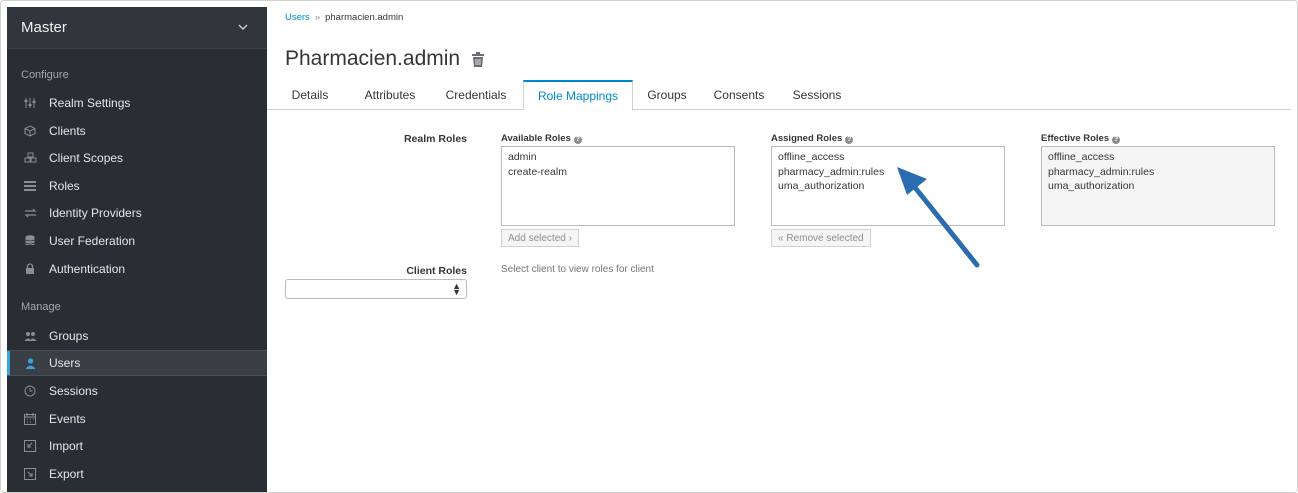 This screenshot has width=1298, height=493. Describe the element at coordinates (44, 27) in the screenshot. I see `realm-name: Master` at that location.